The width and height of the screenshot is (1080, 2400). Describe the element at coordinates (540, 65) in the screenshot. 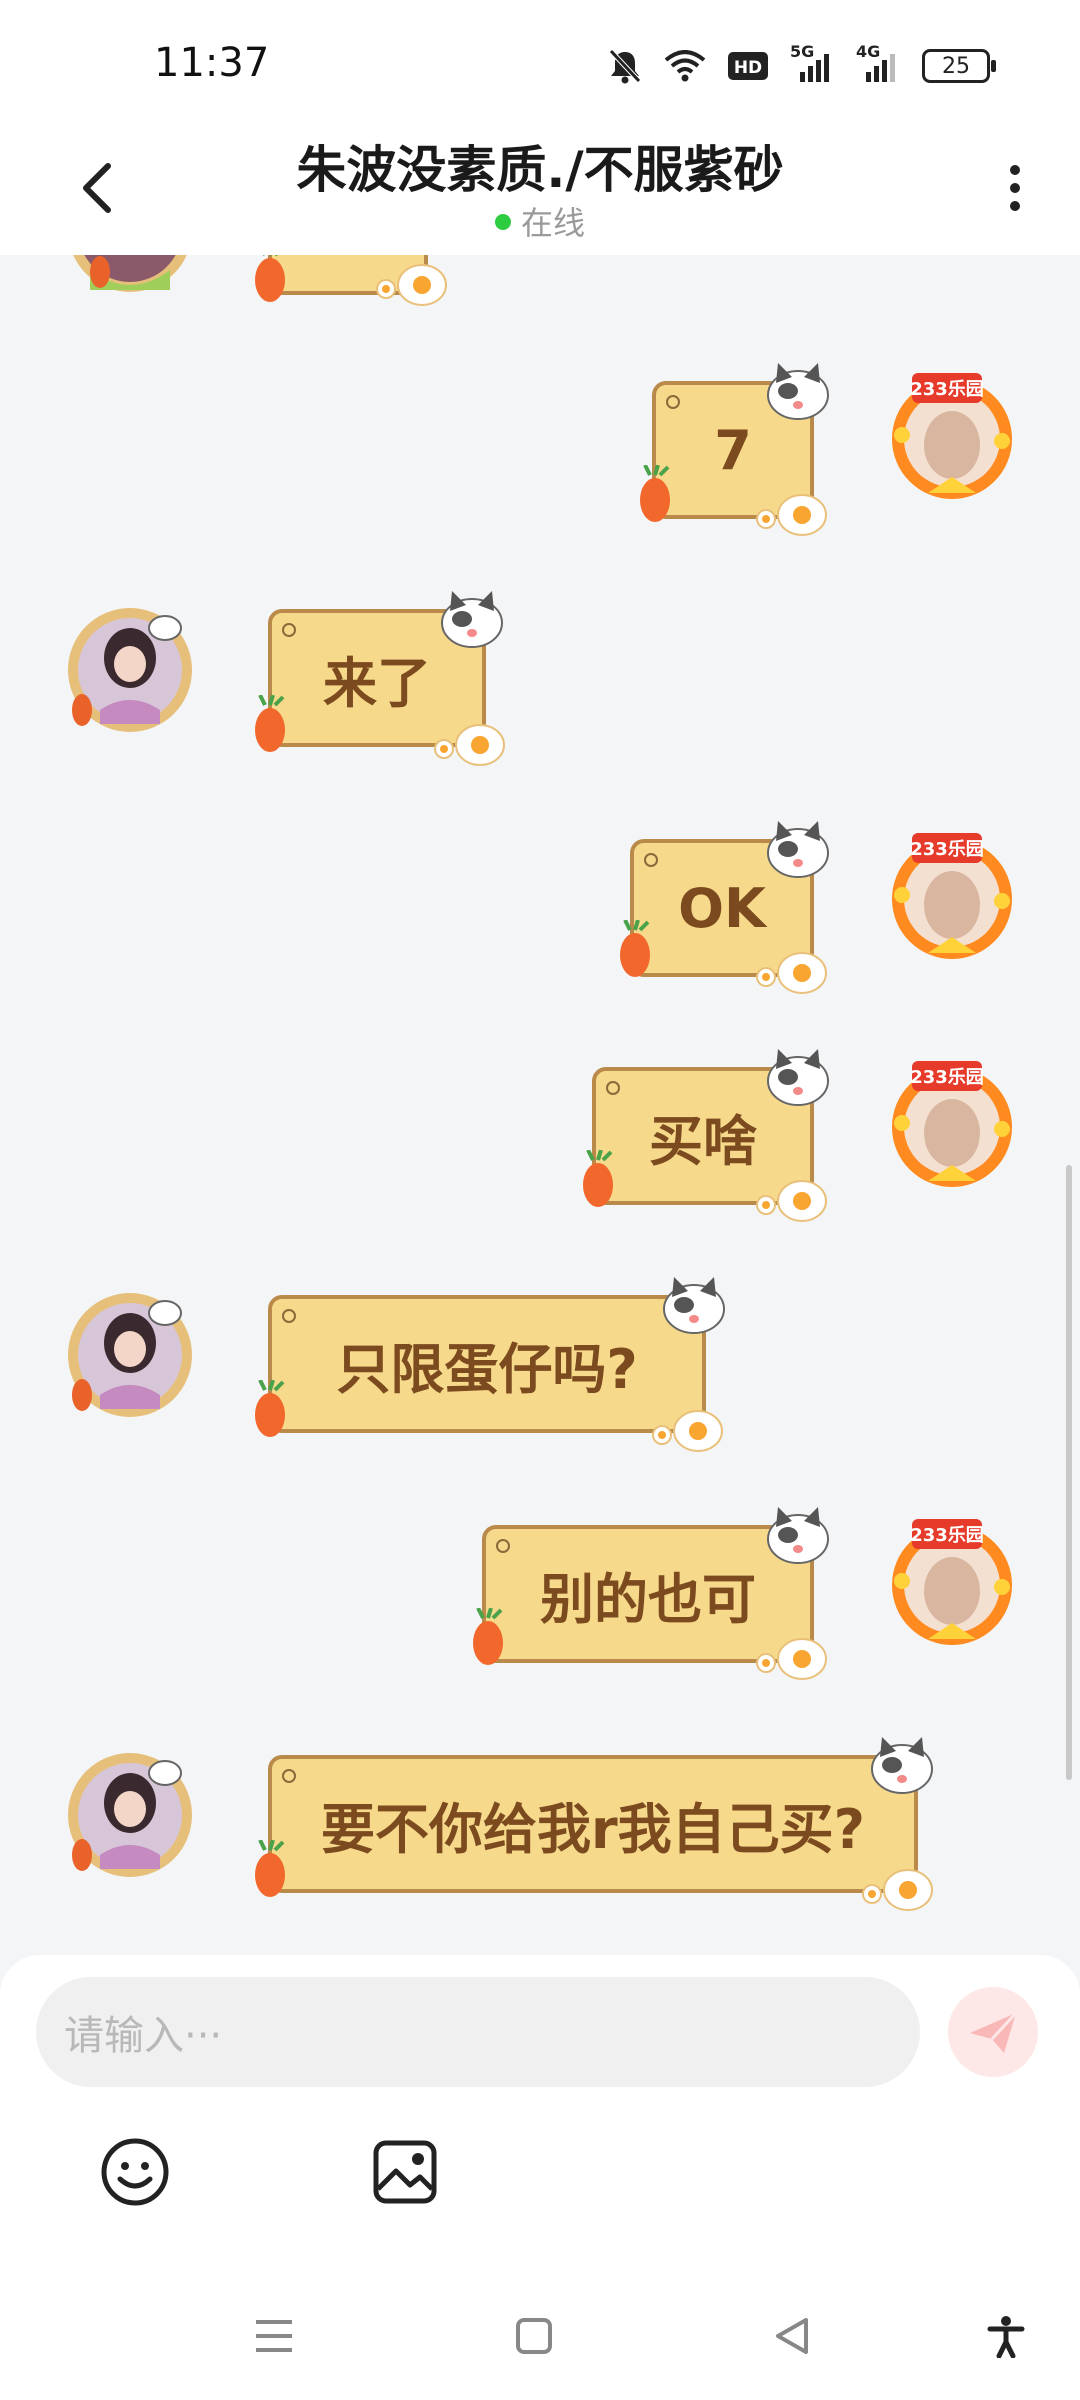

I see `status-bar: 11:37 HD 5G 4G 25` at that location.